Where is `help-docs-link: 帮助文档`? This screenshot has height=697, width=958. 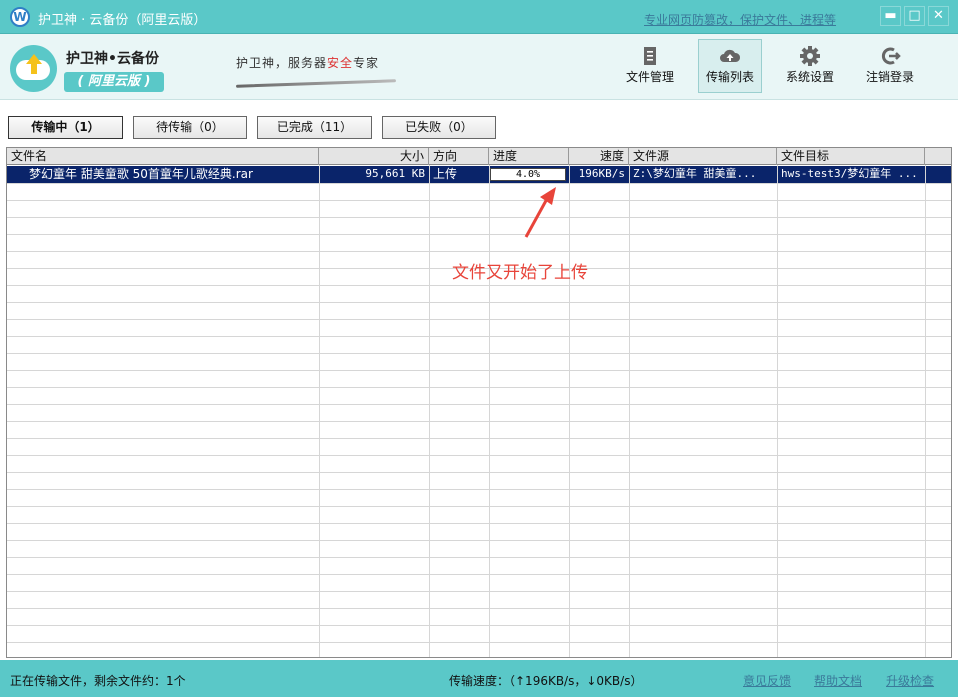
help-docs-link: 帮助文档 is located at coordinates (838, 680).